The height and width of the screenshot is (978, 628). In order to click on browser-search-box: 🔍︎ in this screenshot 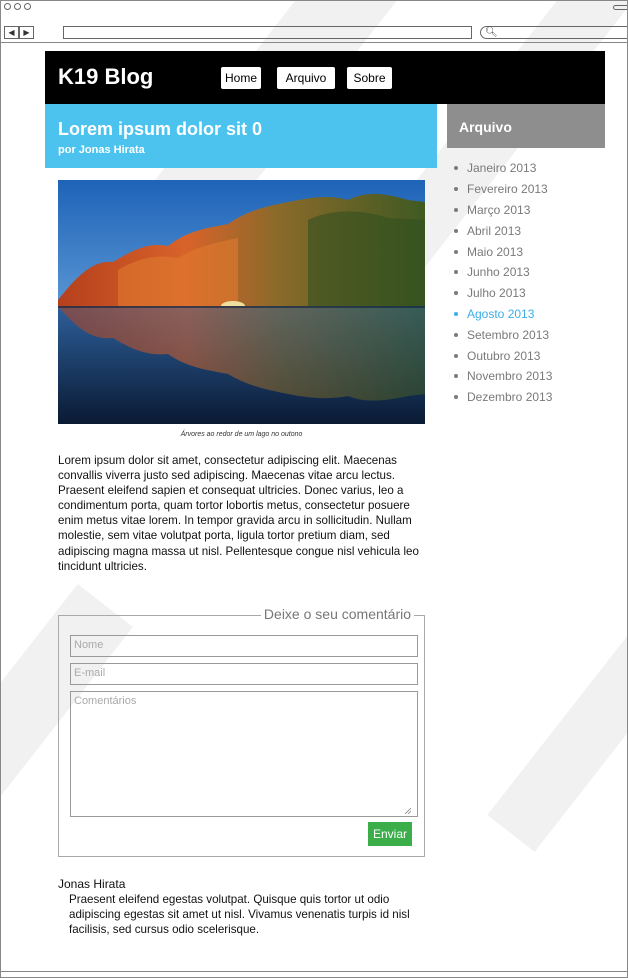, I will do `click(553, 32)`.